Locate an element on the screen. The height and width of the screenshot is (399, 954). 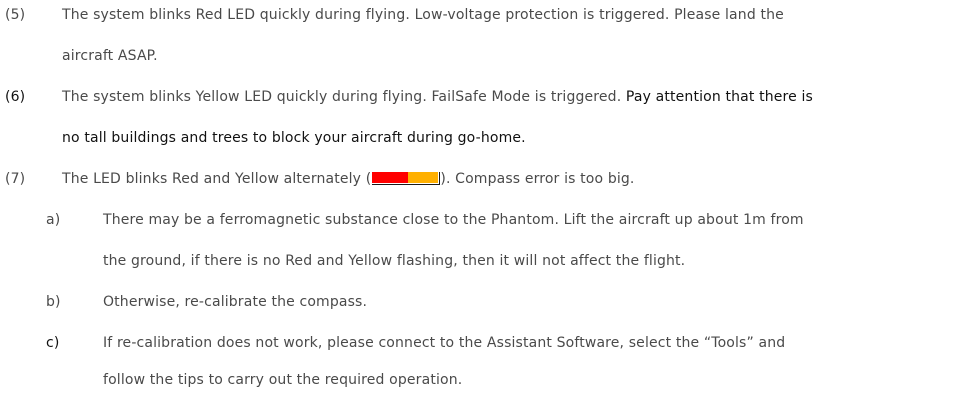
sublist-marker-c: c) is located at coordinates (53, 343).